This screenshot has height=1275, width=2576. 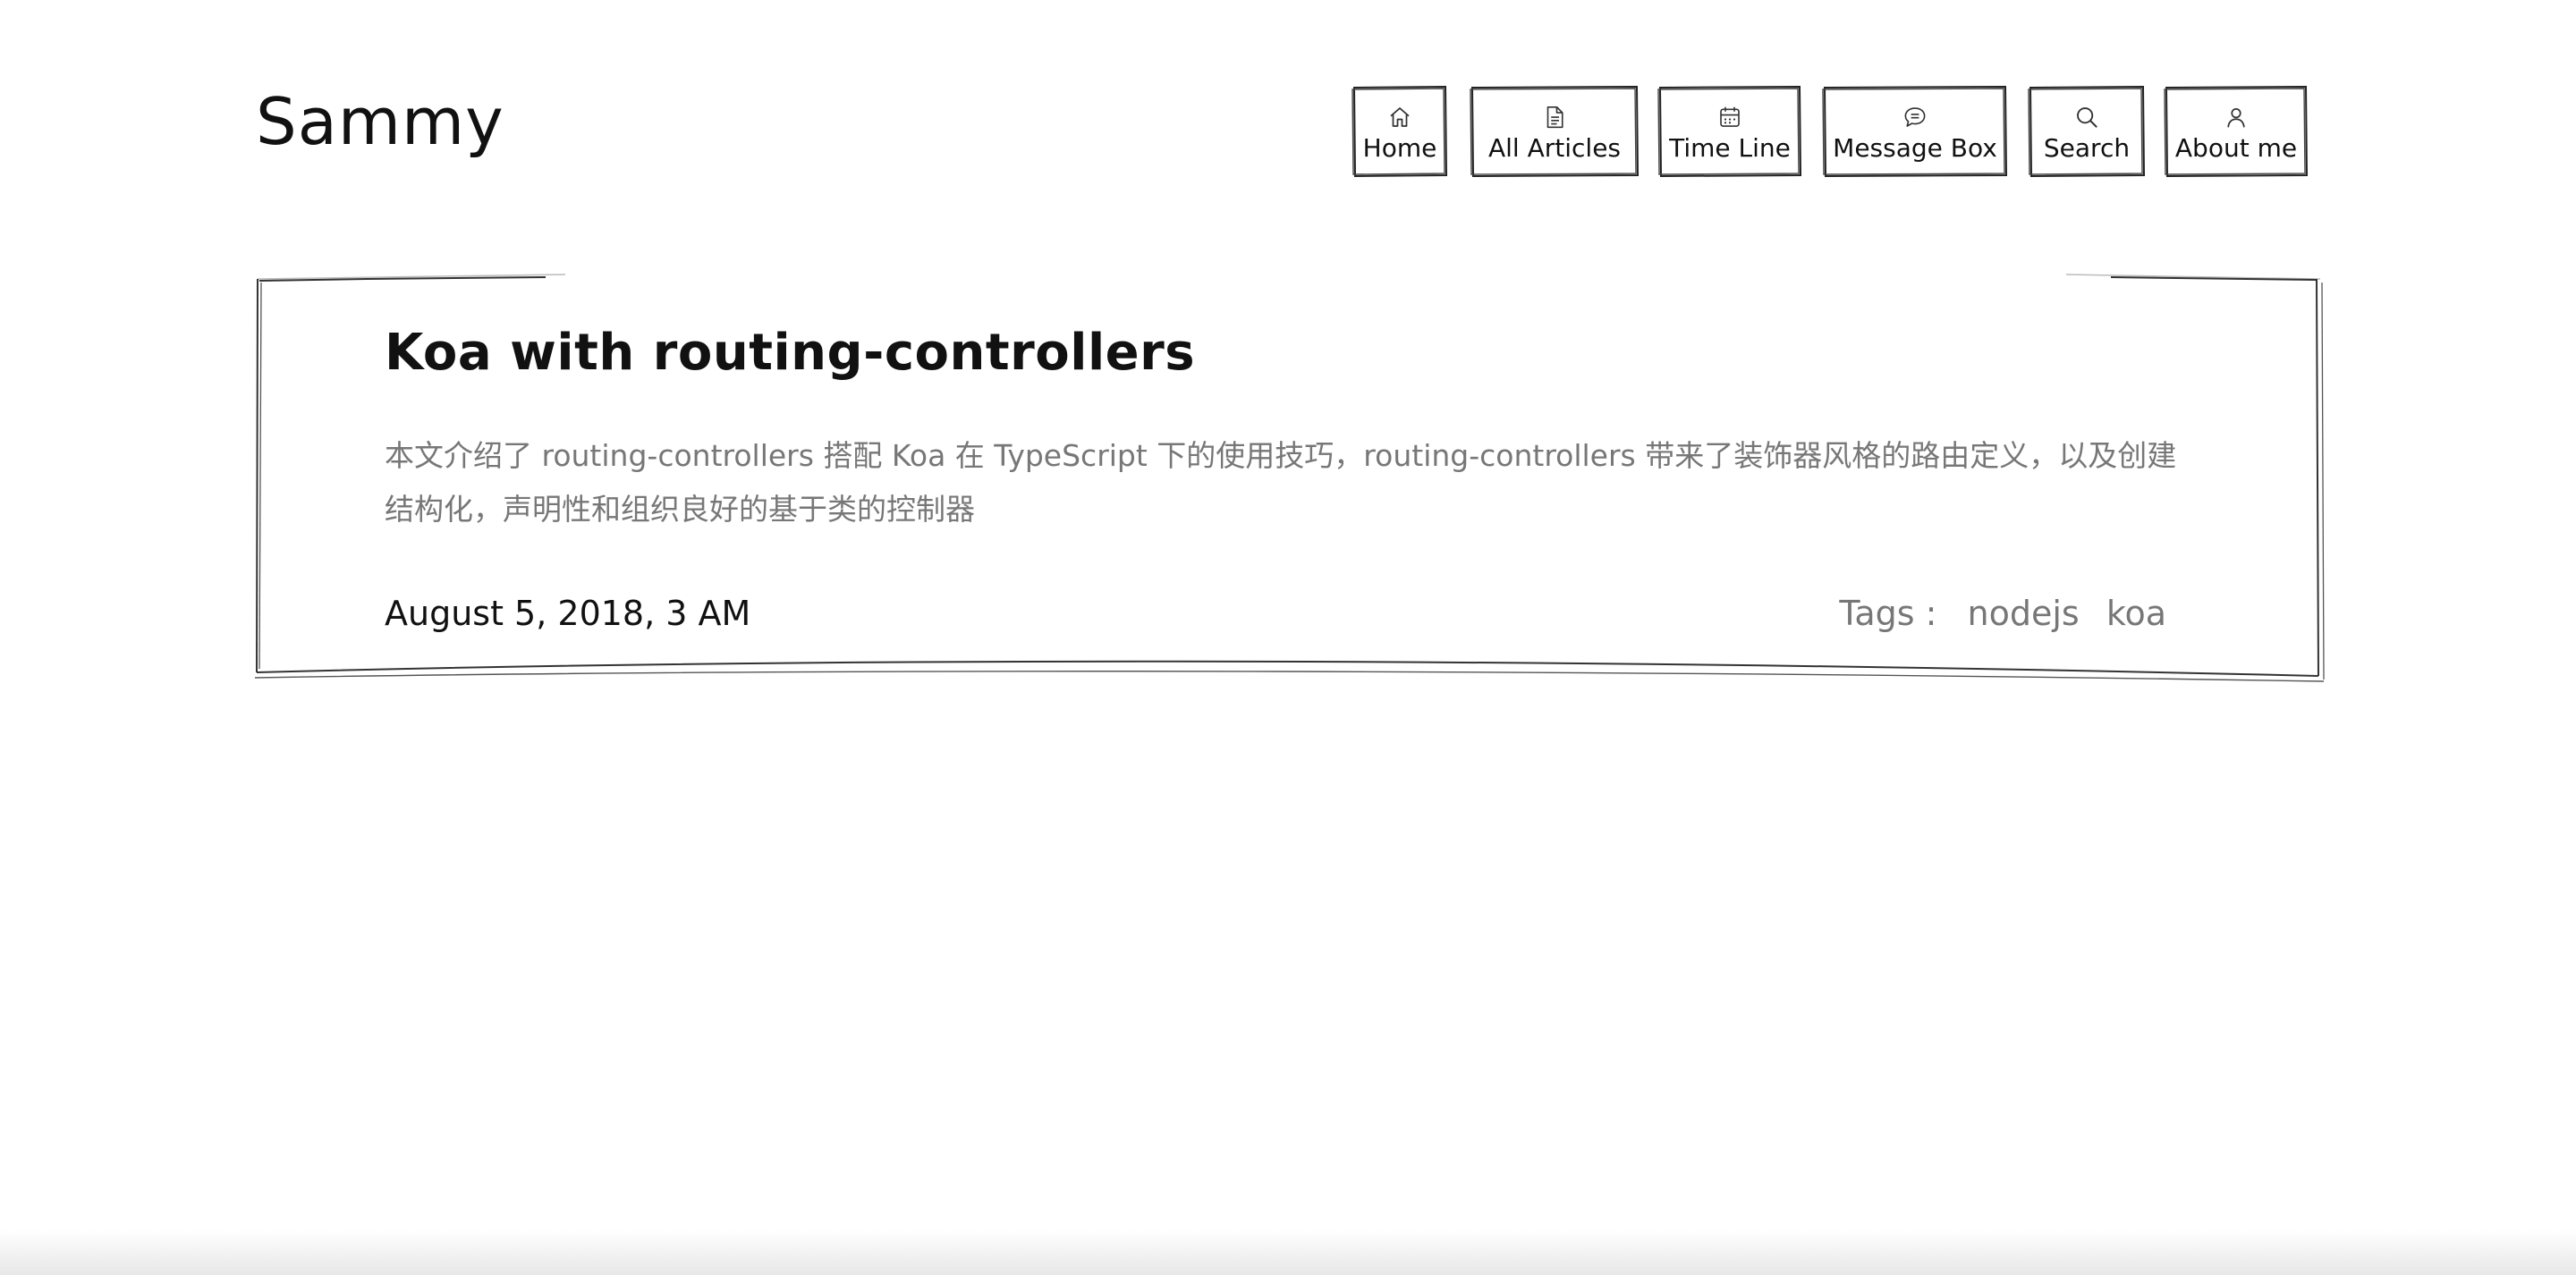 What do you see at coordinates (1554, 148) in the screenshot?
I see `nav-label: All Articles` at bounding box center [1554, 148].